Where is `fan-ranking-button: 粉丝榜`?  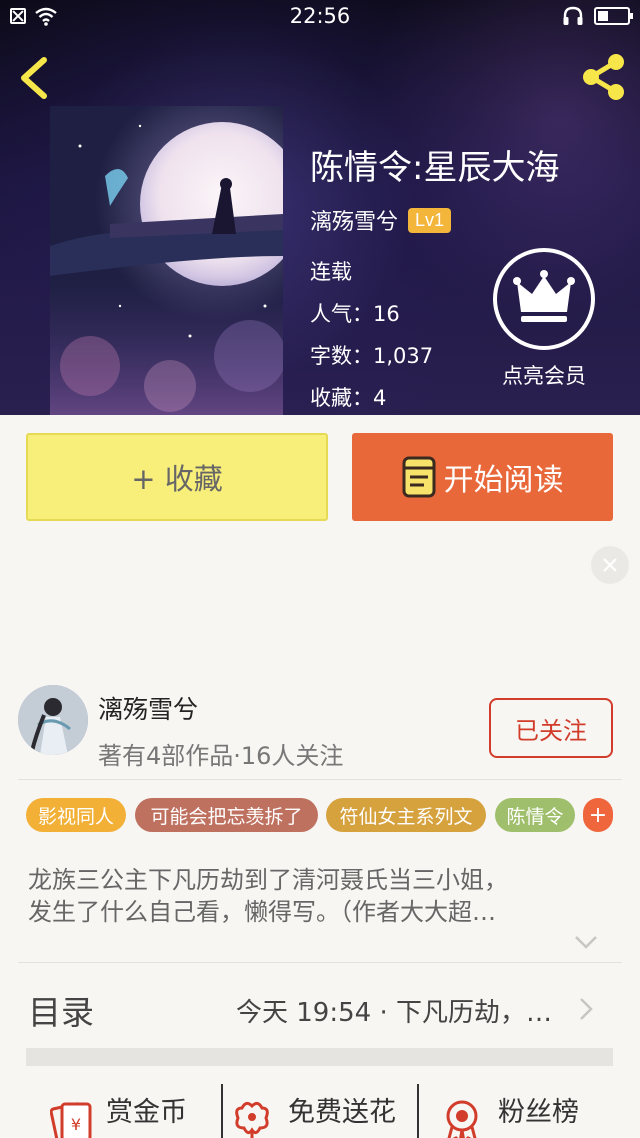 fan-ranking-button: 粉丝榜 is located at coordinates (530, 1111).